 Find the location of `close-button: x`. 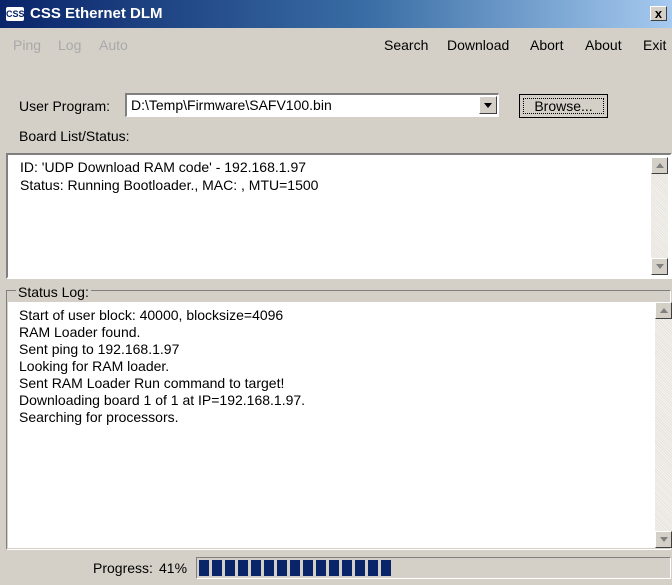

close-button: x is located at coordinates (658, 13).